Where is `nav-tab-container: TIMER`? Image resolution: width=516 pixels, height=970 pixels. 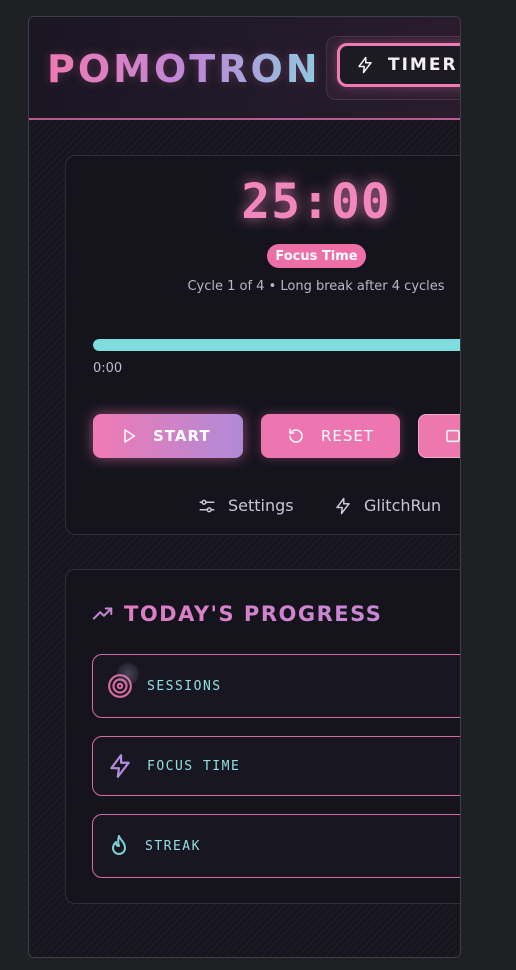 nav-tab-container: TIMER is located at coordinates (393, 68).